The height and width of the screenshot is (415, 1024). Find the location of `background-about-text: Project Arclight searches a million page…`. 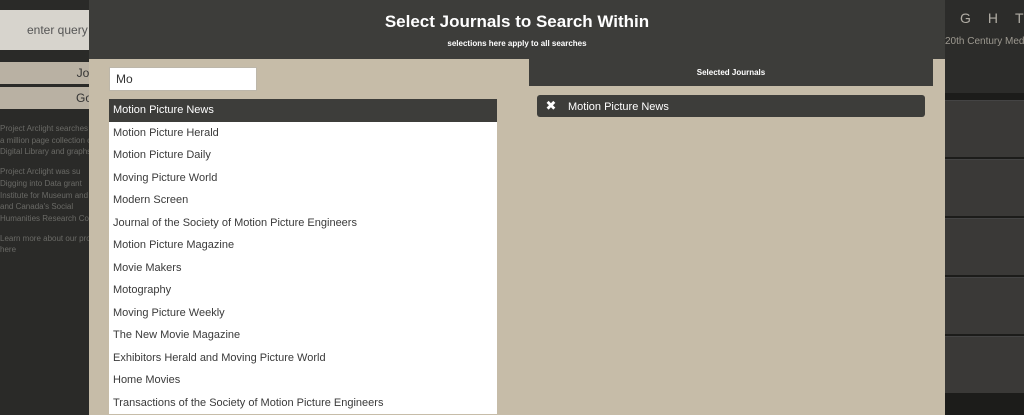

background-about-text: Project Arclight searches a million page… is located at coordinates (44, 189).